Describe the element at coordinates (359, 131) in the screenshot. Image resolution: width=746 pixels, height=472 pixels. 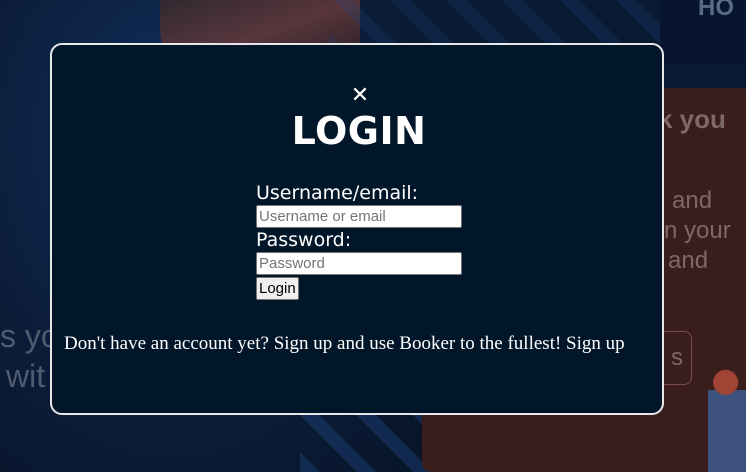
I see `modal-title: LOGIN` at that location.